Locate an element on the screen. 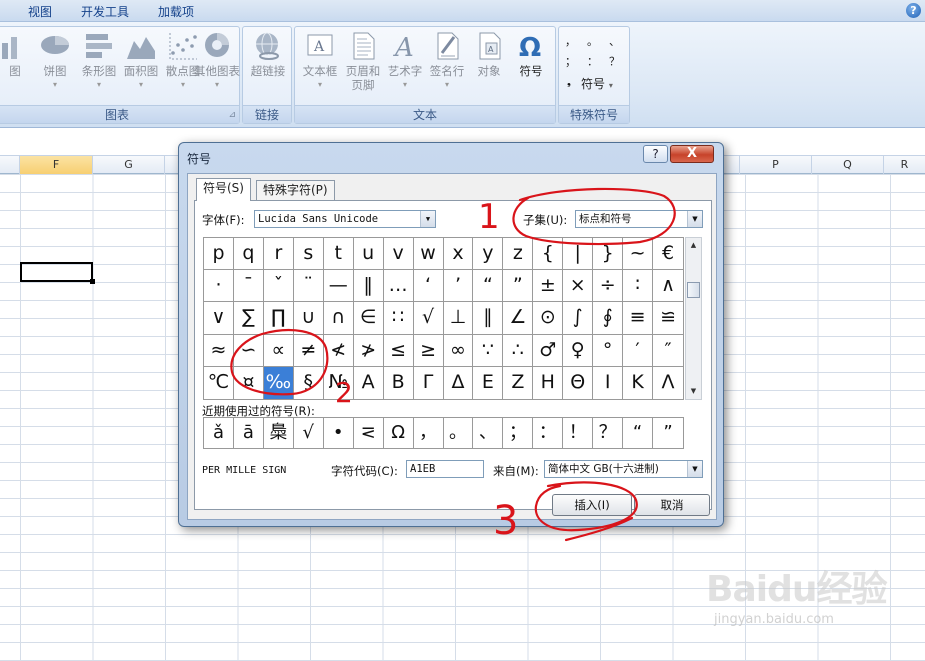  symbol-cell: ⊙ is located at coordinates (548, 318).